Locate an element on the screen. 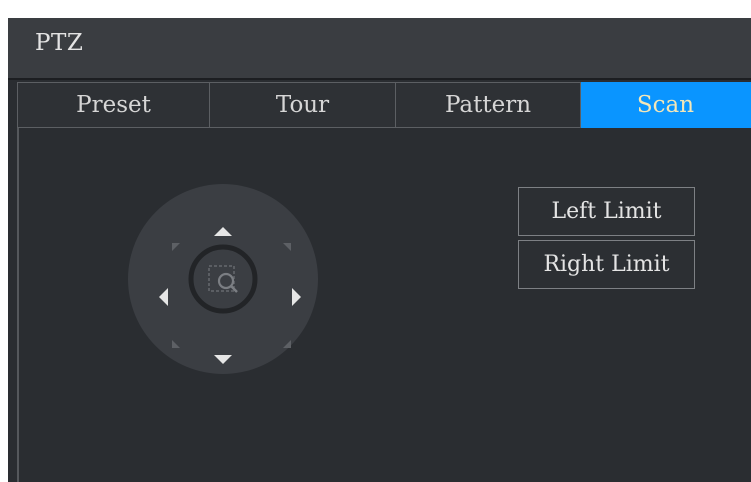  pan-down-right-button is located at coordinates (286, 343).